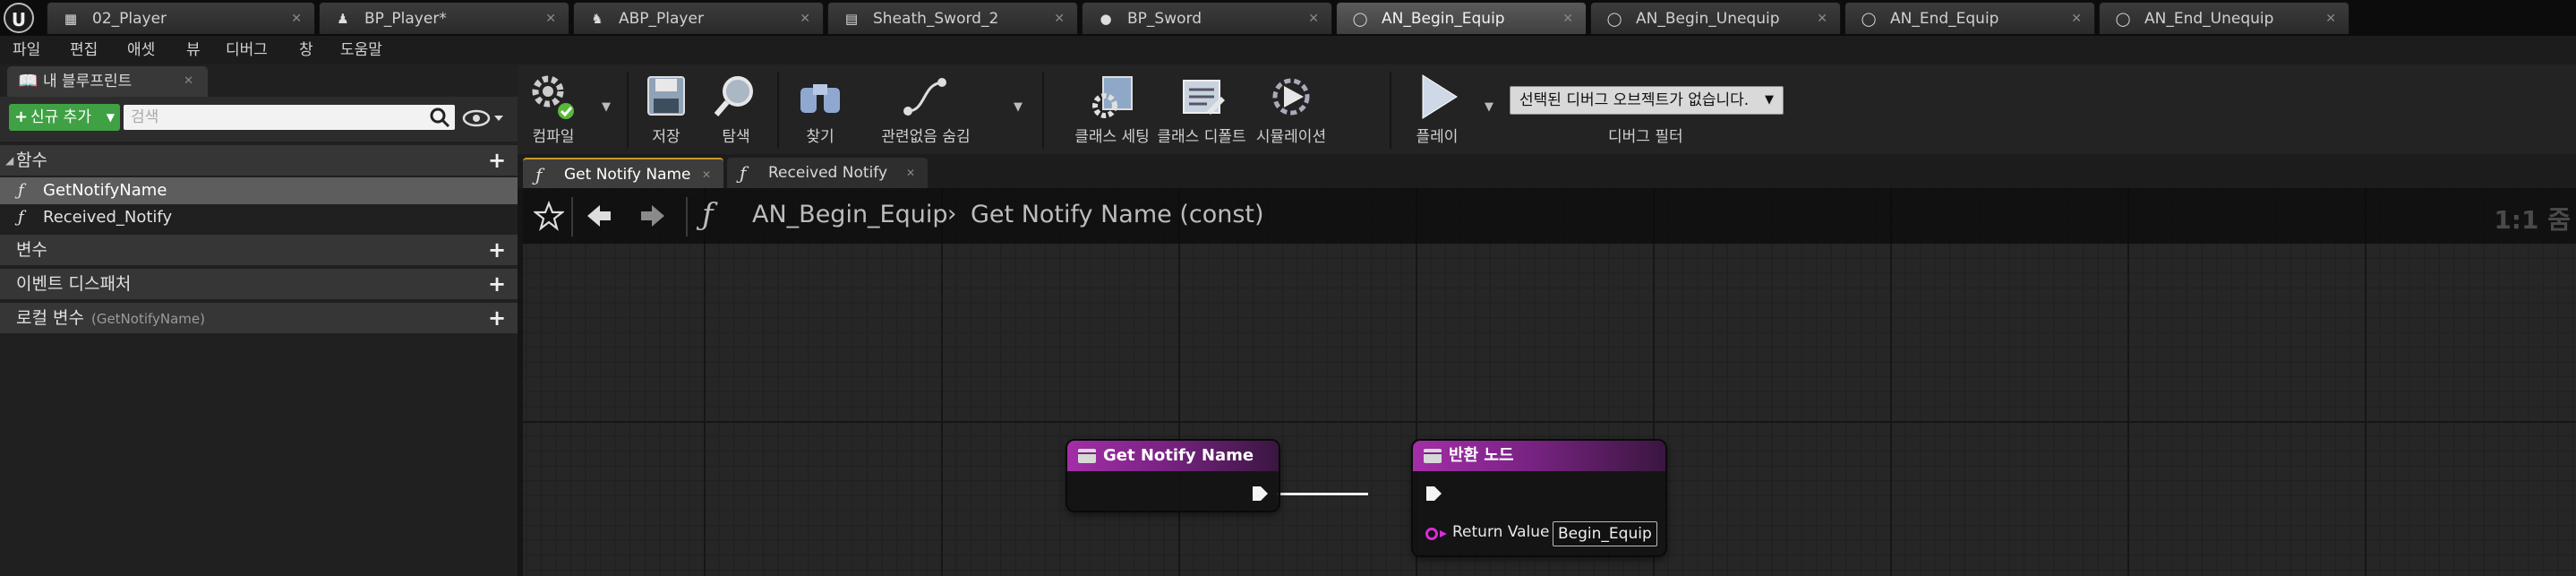  Describe the element at coordinates (497, 318) in the screenshot. I see `add-local-variable-button: +` at that location.